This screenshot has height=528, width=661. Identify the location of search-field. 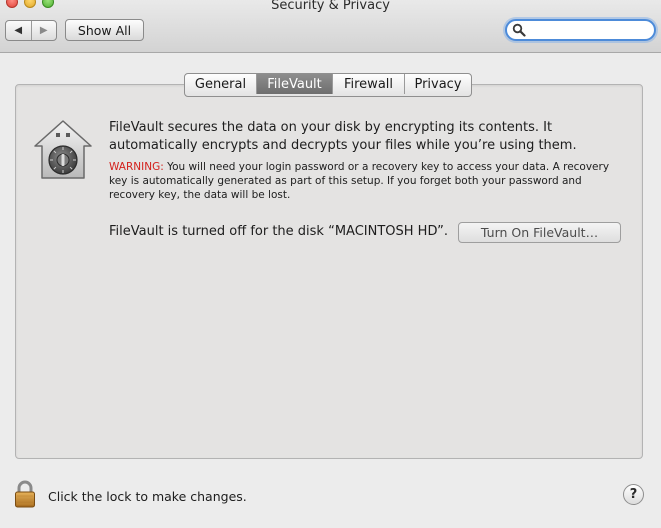
(580, 30).